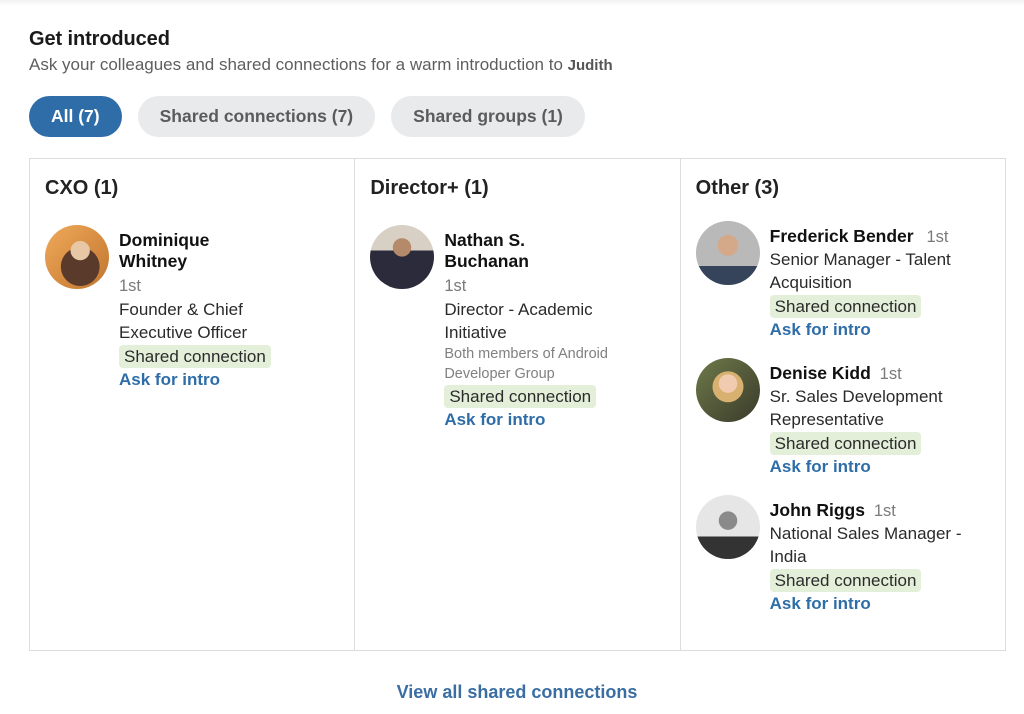 This screenshot has width=1024, height=714. Describe the element at coordinates (856, 408) in the screenshot. I see `person-headline: Sr. Sales Development Representative` at that location.